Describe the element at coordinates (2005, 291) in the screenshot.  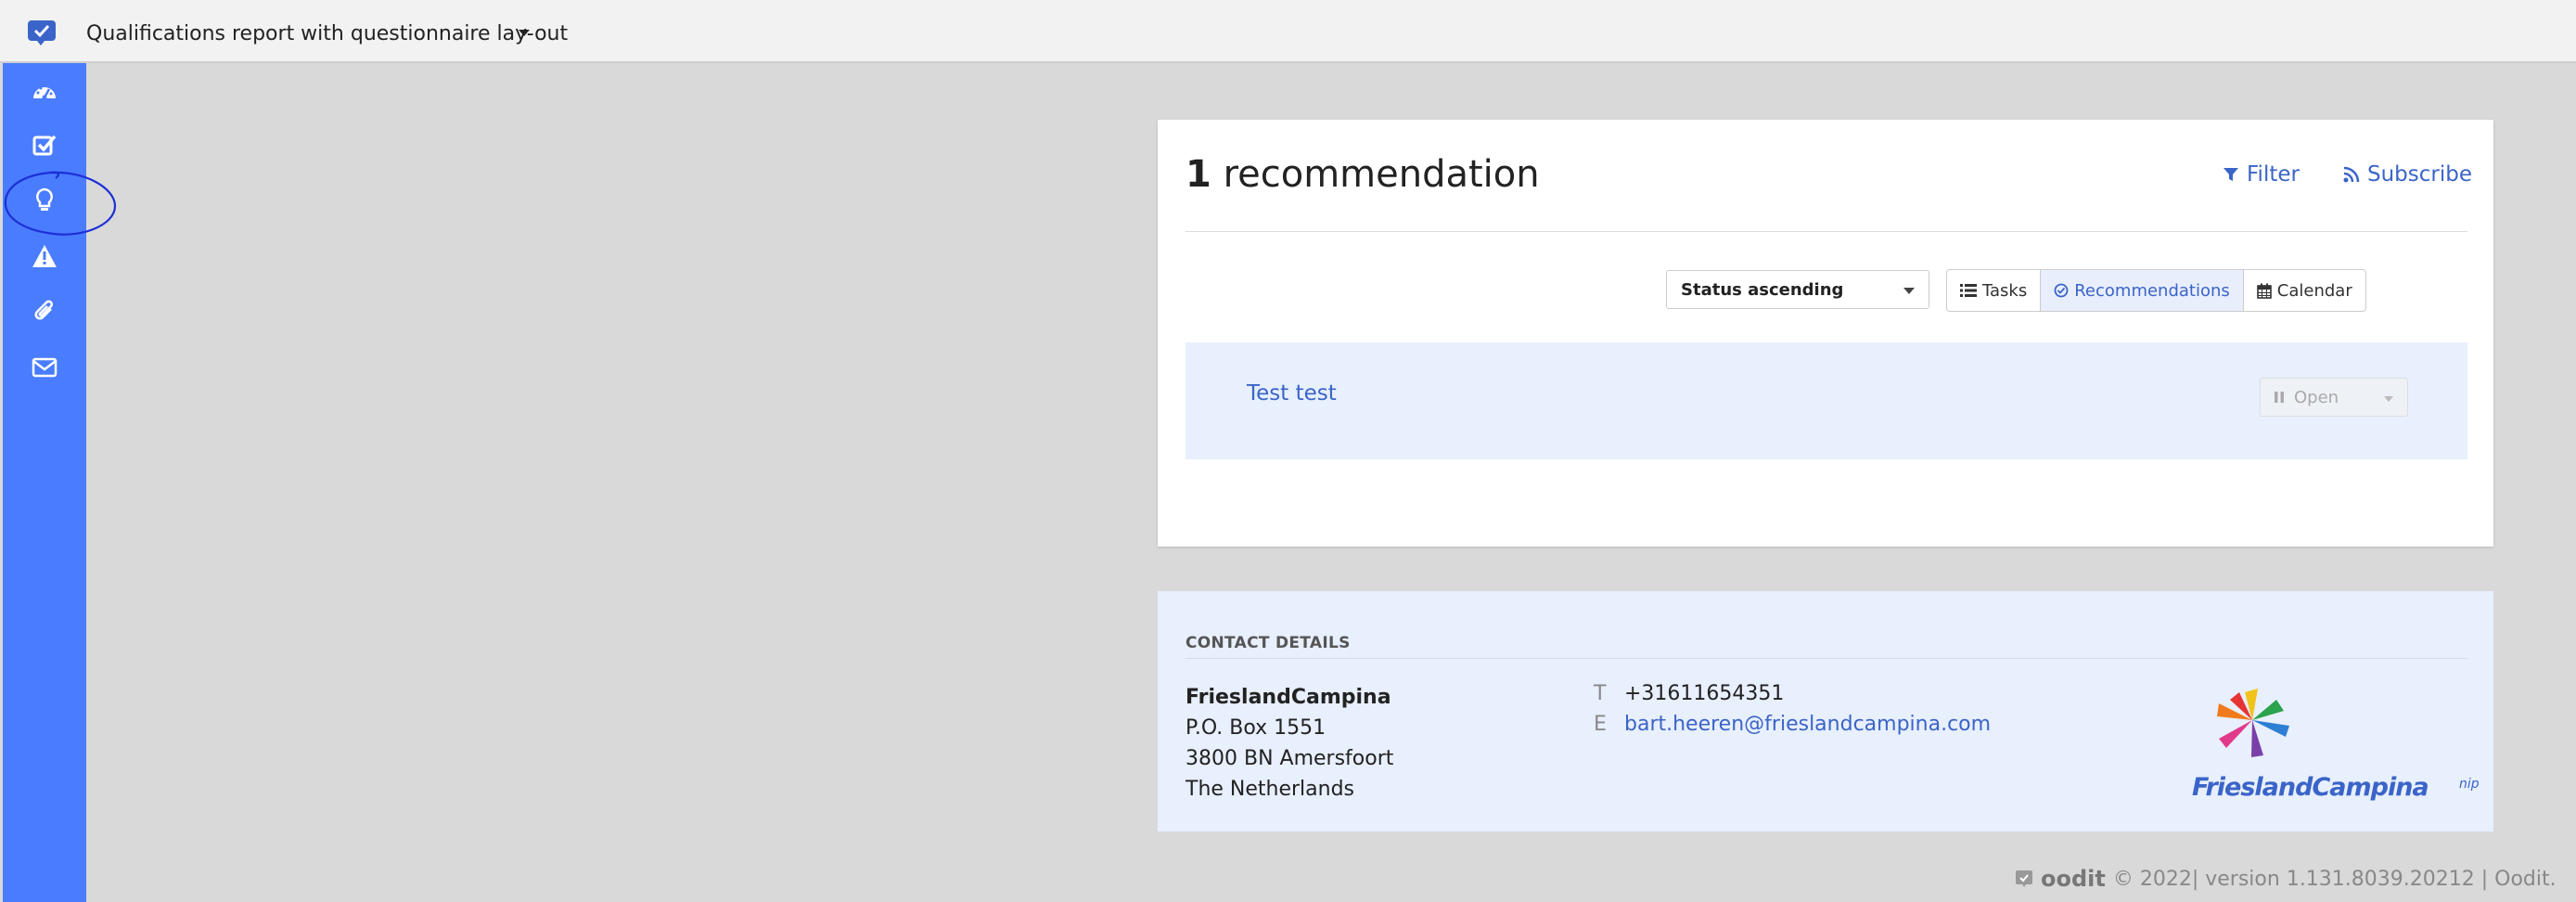
I see `tasks-view-label: Tasks` at that location.